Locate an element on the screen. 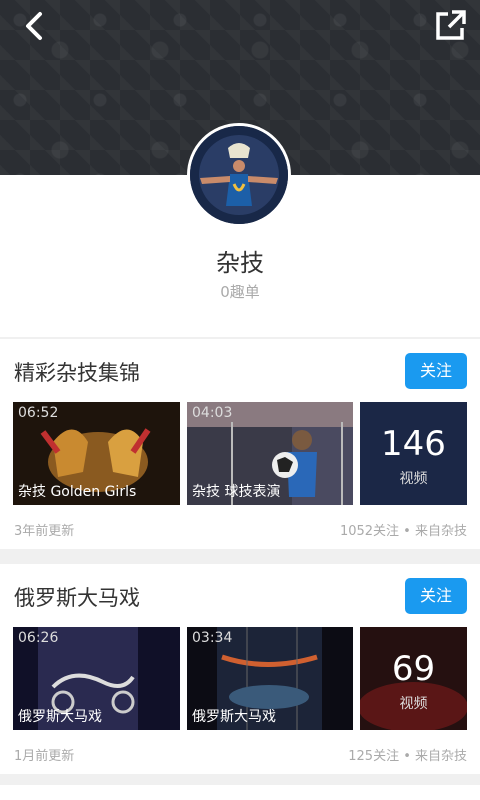 This screenshot has height=800, width=480. chevron-left-icon is located at coordinates (34, 26).